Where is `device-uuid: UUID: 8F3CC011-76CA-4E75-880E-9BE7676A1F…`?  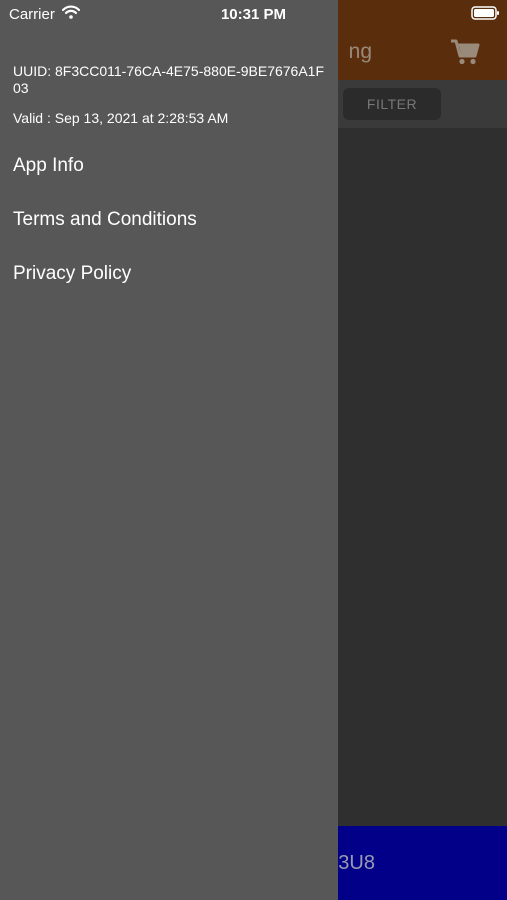
device-uuid: UUID: 8F3CC011-76CA-4E75-880E-9BE7676A1F… is located at coordinates (169, 79).